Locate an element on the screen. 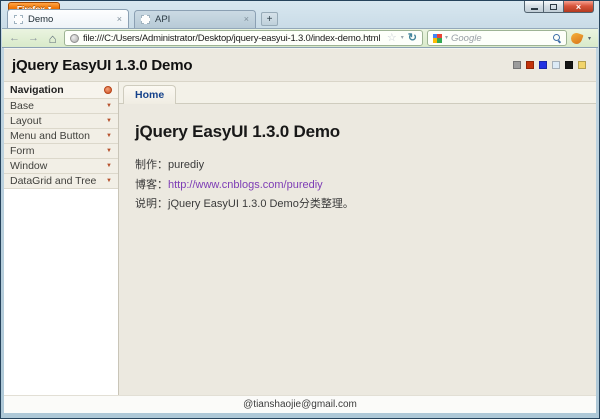 The width and height of the screenshot is (600, 419). content-heading: jQuery EasyUI 1.3.0 Demo is located at coordinates (237, 131).